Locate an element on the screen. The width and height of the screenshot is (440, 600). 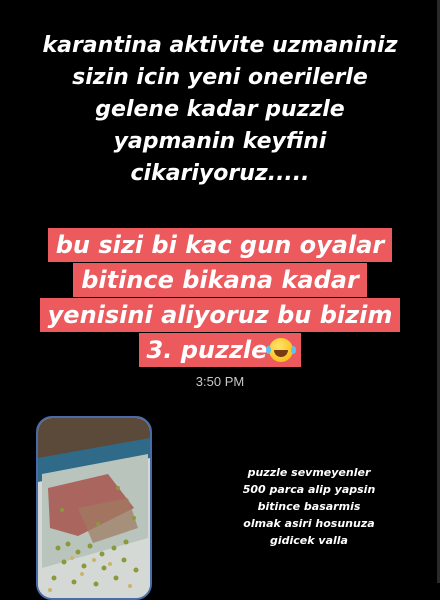
message-line-last: 3. puzzle is located at coordinates (220, 350).